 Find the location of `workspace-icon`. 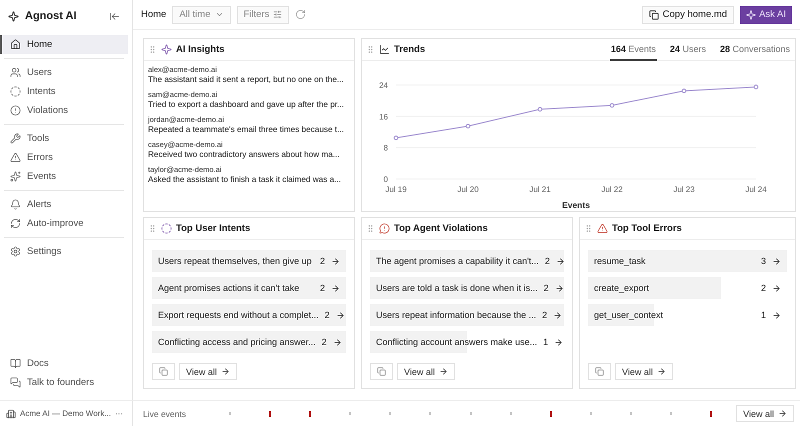

workspace-icon is located at coordinates (11, 413).